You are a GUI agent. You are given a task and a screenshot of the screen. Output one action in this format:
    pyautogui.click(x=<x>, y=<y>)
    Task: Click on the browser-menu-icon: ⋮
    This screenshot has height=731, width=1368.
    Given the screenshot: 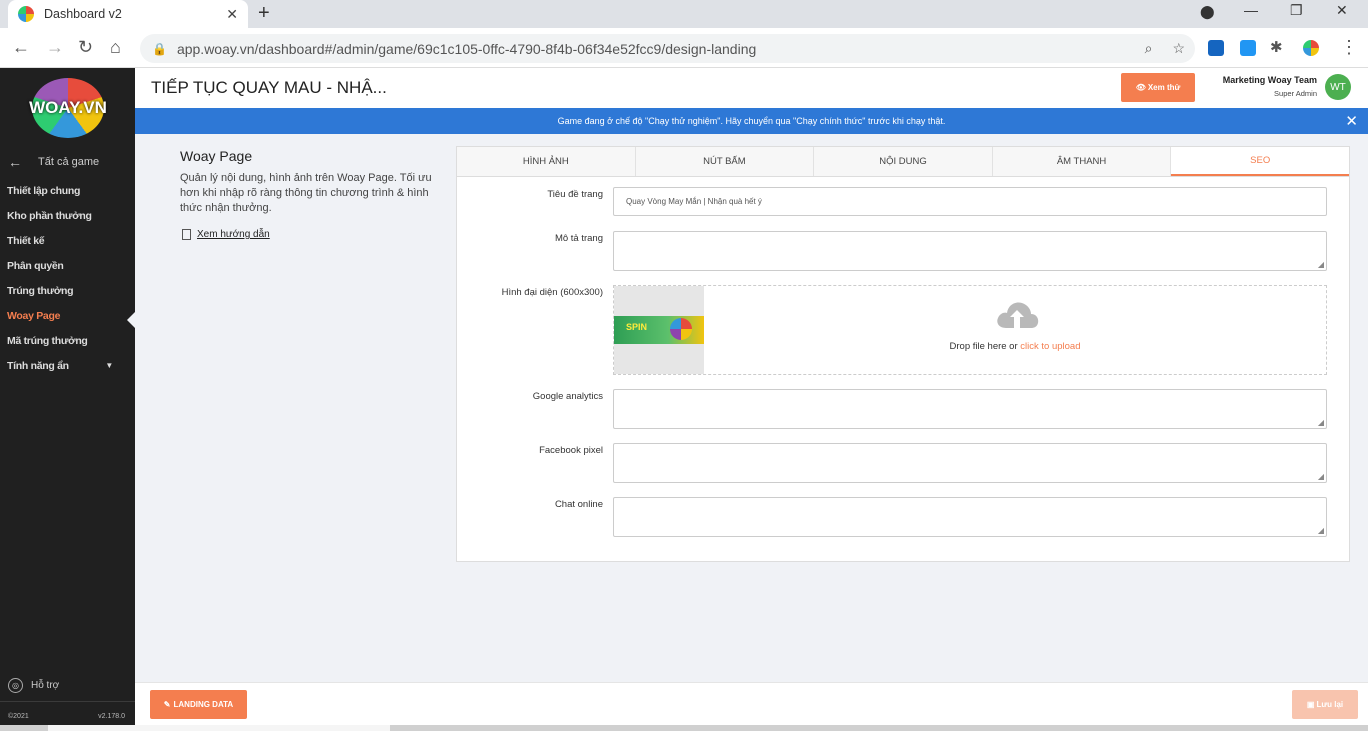 What is the action you would take?
    pyautogui.click(x=1349, y=47)
    